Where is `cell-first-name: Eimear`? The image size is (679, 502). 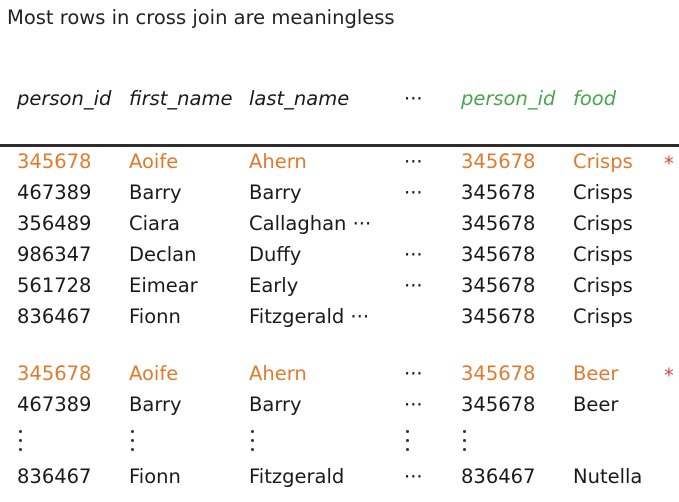 cell-first-name: Eimear is located at coordinates (163, 285).